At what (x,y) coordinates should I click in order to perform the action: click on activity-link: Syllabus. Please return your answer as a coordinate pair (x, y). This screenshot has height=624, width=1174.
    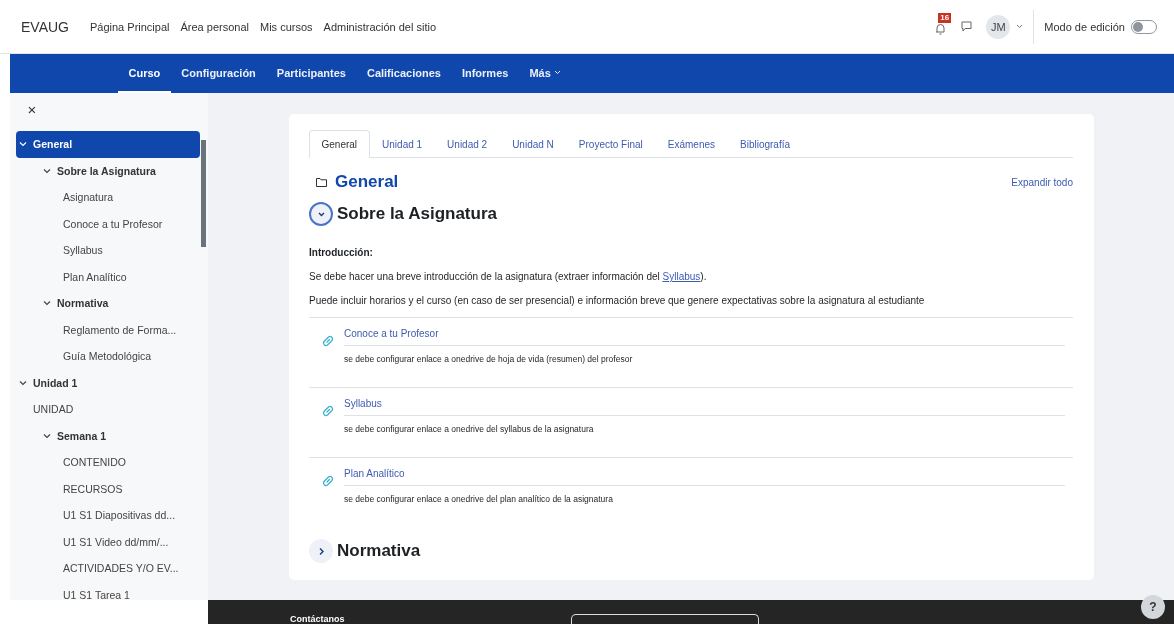
    Looking at the image, I should click on (704, 407).